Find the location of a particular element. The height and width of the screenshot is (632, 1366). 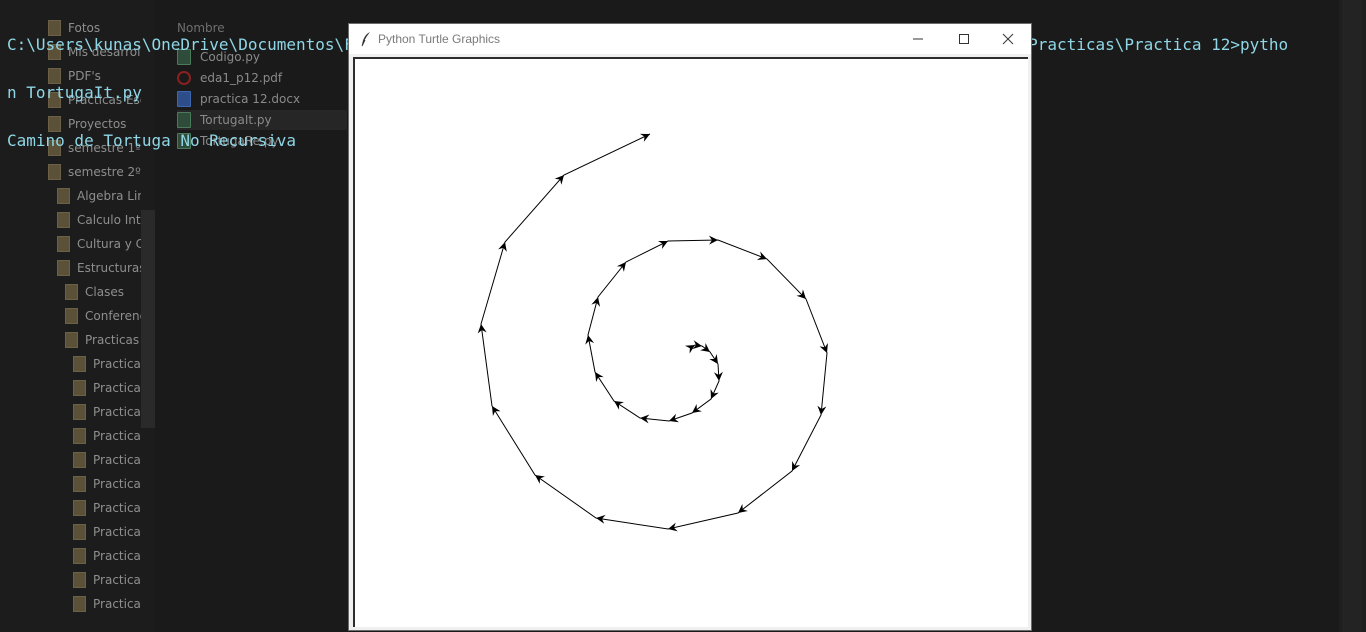

nav-item: Estructuras is located at coordinates (99, 268).